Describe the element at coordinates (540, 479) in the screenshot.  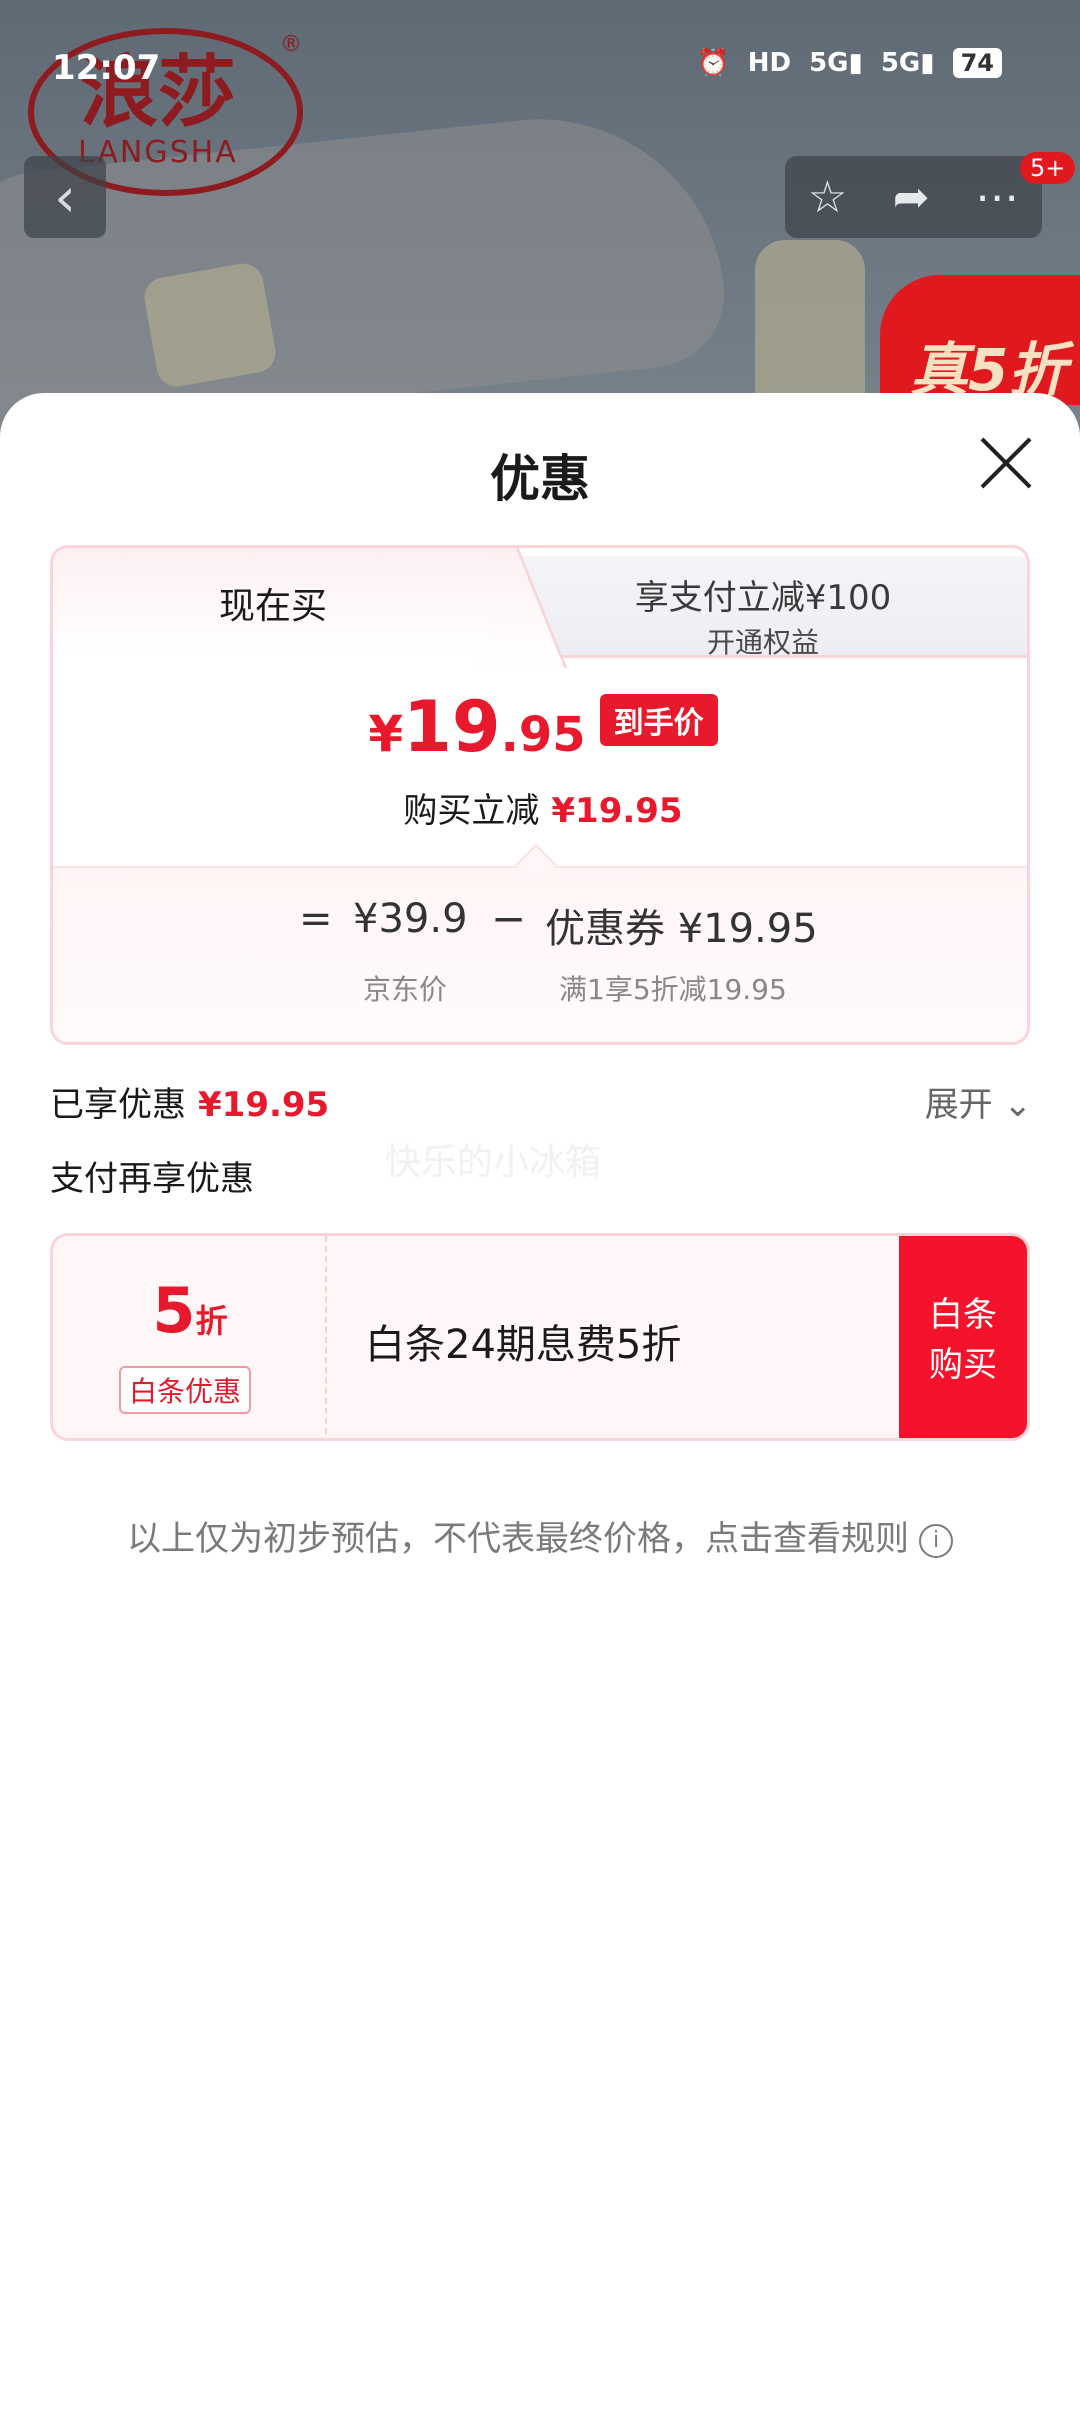
I see `sheet-title: 优惠` at that location.